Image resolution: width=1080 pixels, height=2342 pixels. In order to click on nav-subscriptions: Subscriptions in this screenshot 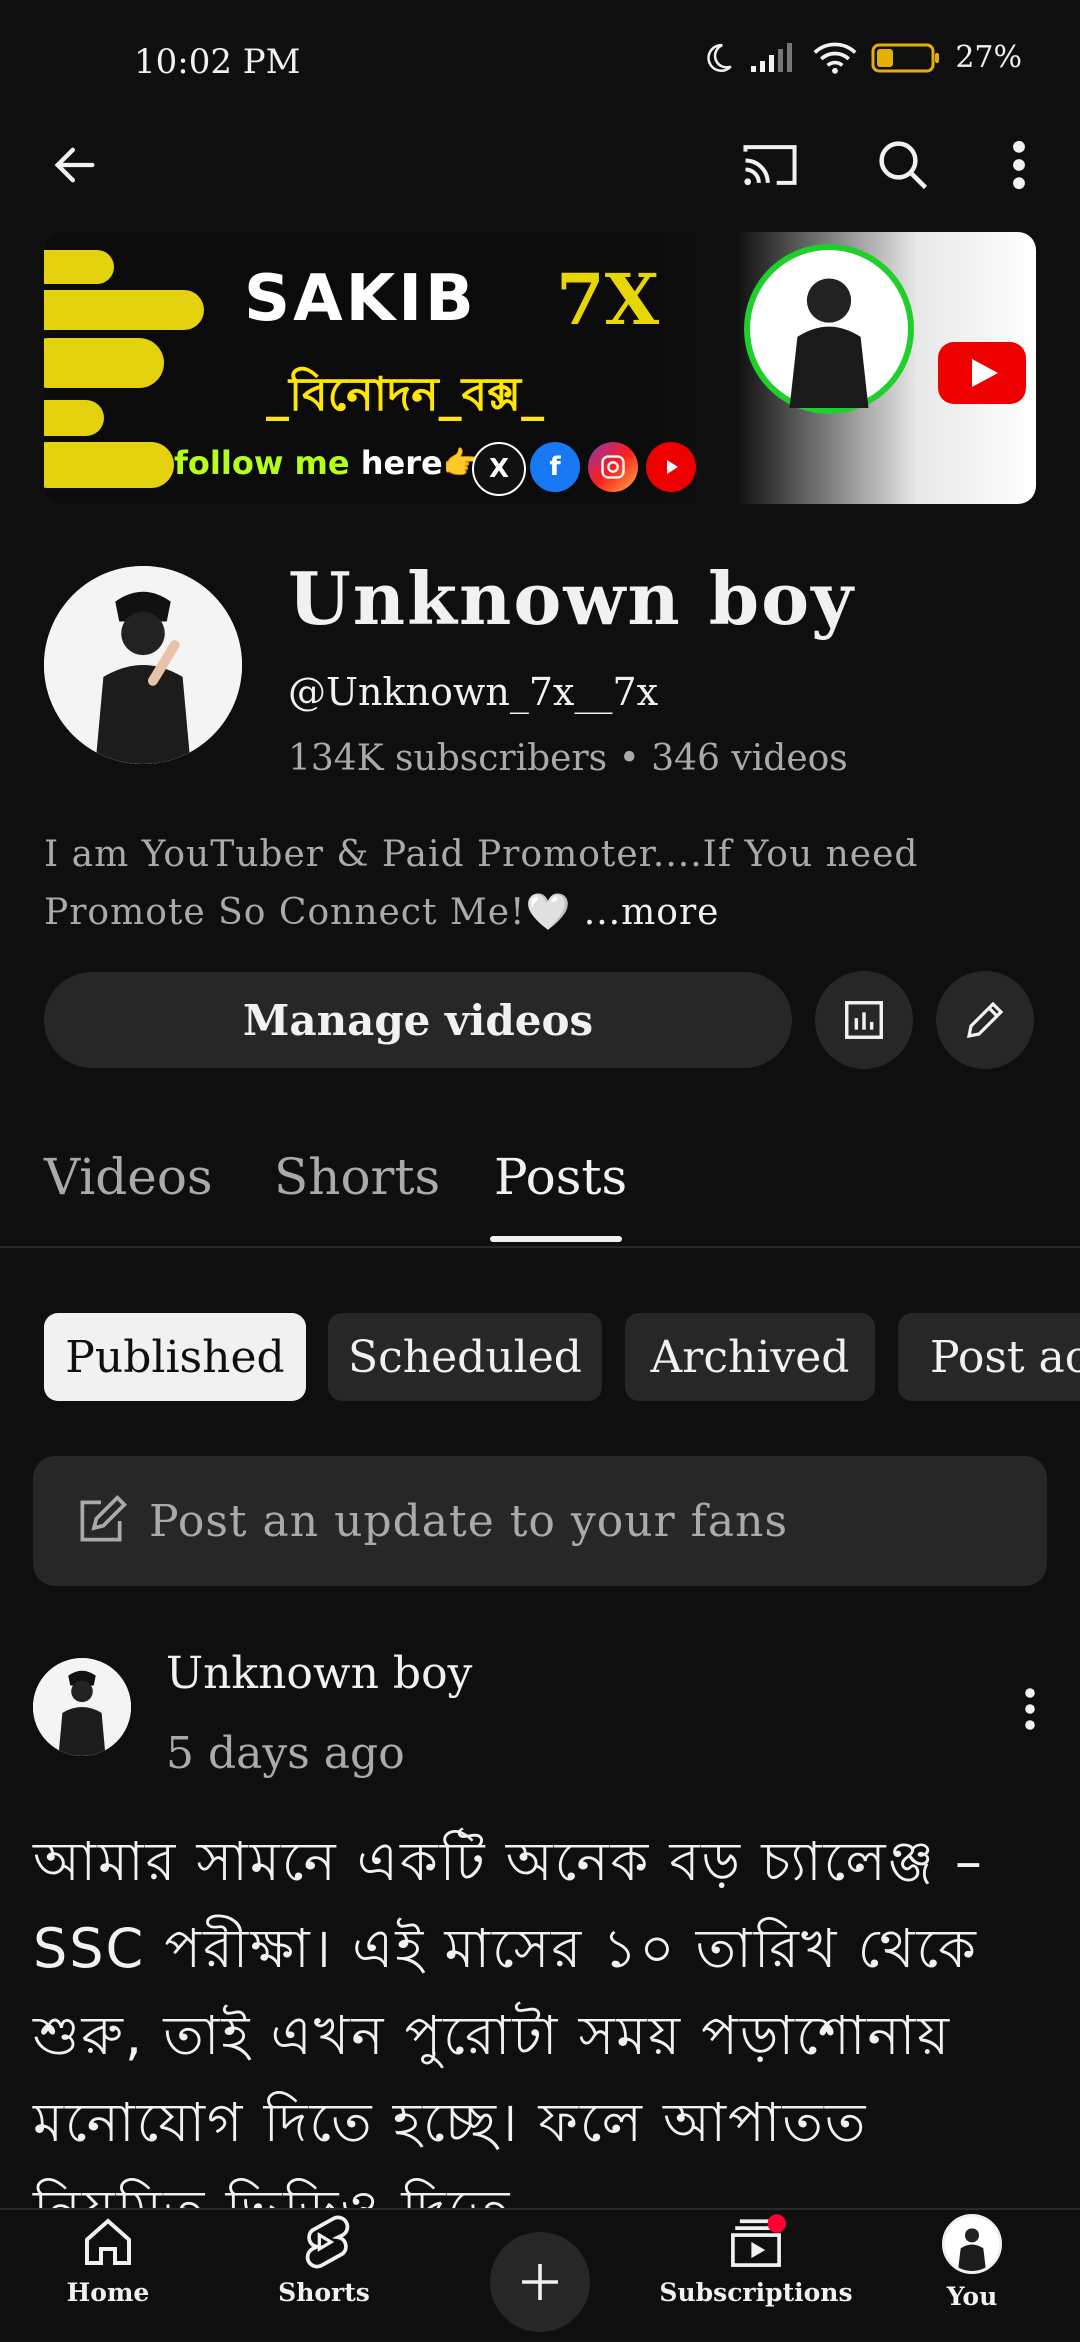, I will do `click(756, 2260)`.